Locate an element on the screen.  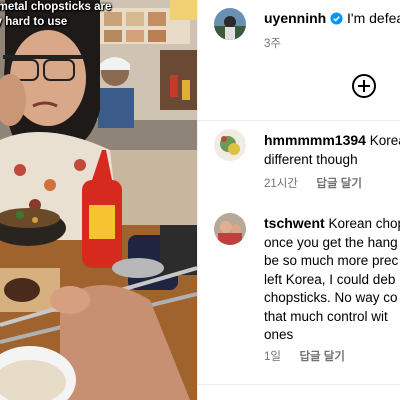
comment-text-line: Korean chop is located at coordinates (364, 223).